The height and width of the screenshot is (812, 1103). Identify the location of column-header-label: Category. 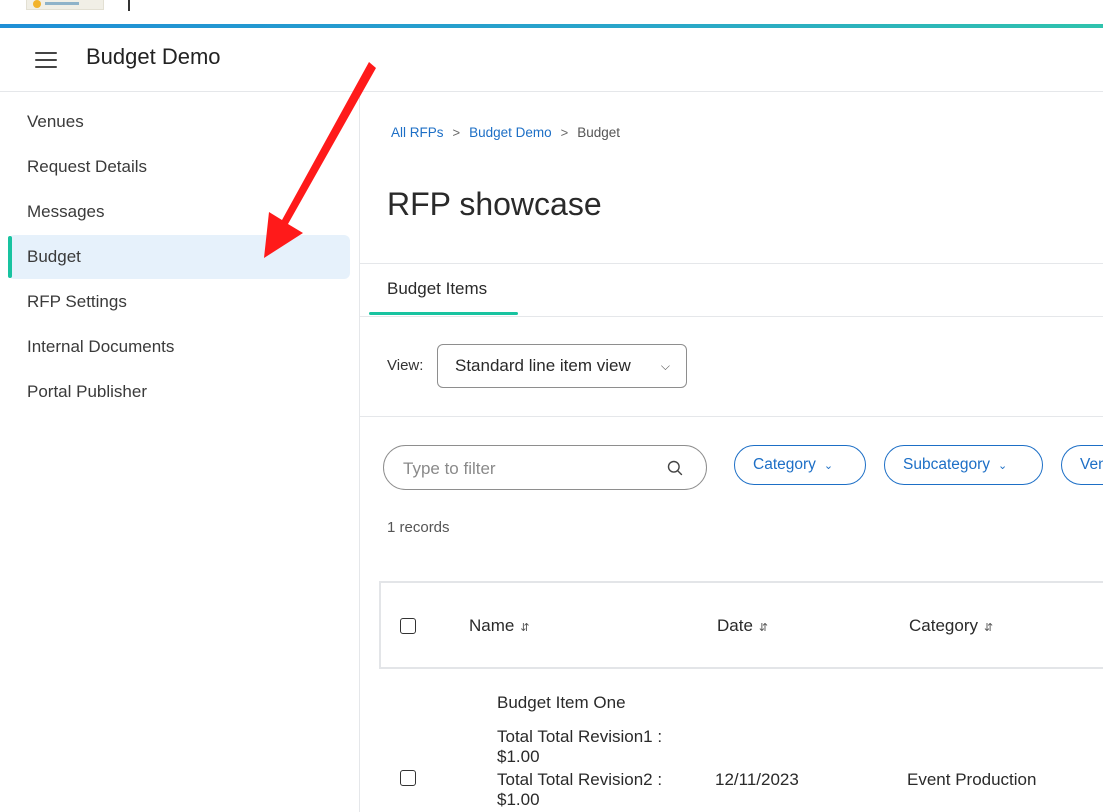
(943, 625).